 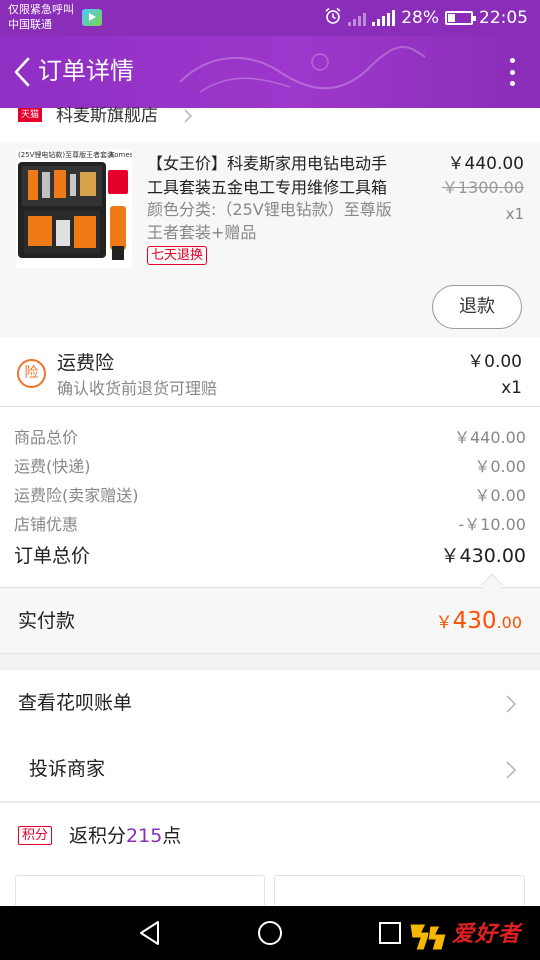 What do you see at coordinates (41, 9) in the screenshot?
I see `carrier-emergency-text: 仅限紧急呼叫` at bounding box center [41, 9].